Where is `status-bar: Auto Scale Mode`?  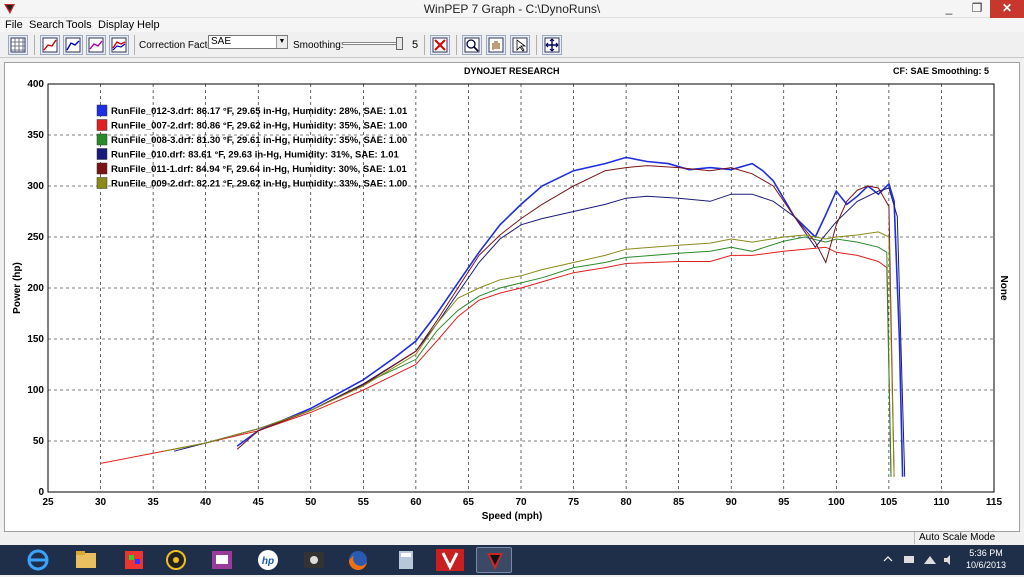 status-bar: Auto Scale Mode is located at coordinates (512, 538).